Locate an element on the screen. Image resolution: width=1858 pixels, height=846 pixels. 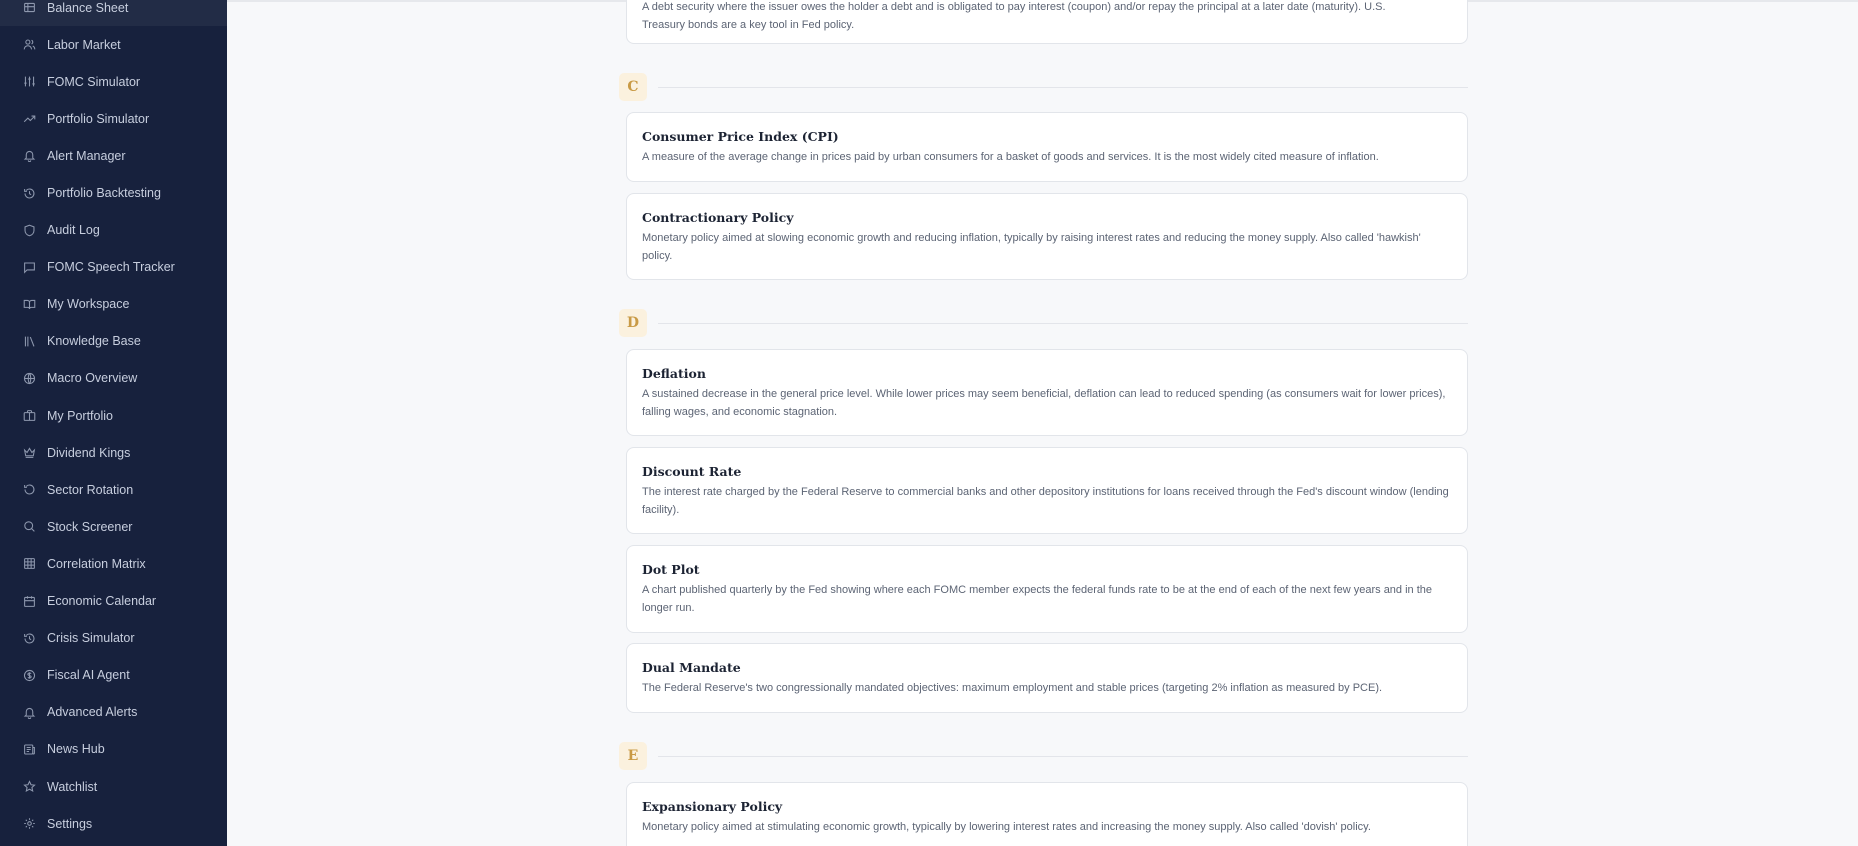
sidebar-item-stock-screener: Stock Screener is located at coordinates (113, 526).